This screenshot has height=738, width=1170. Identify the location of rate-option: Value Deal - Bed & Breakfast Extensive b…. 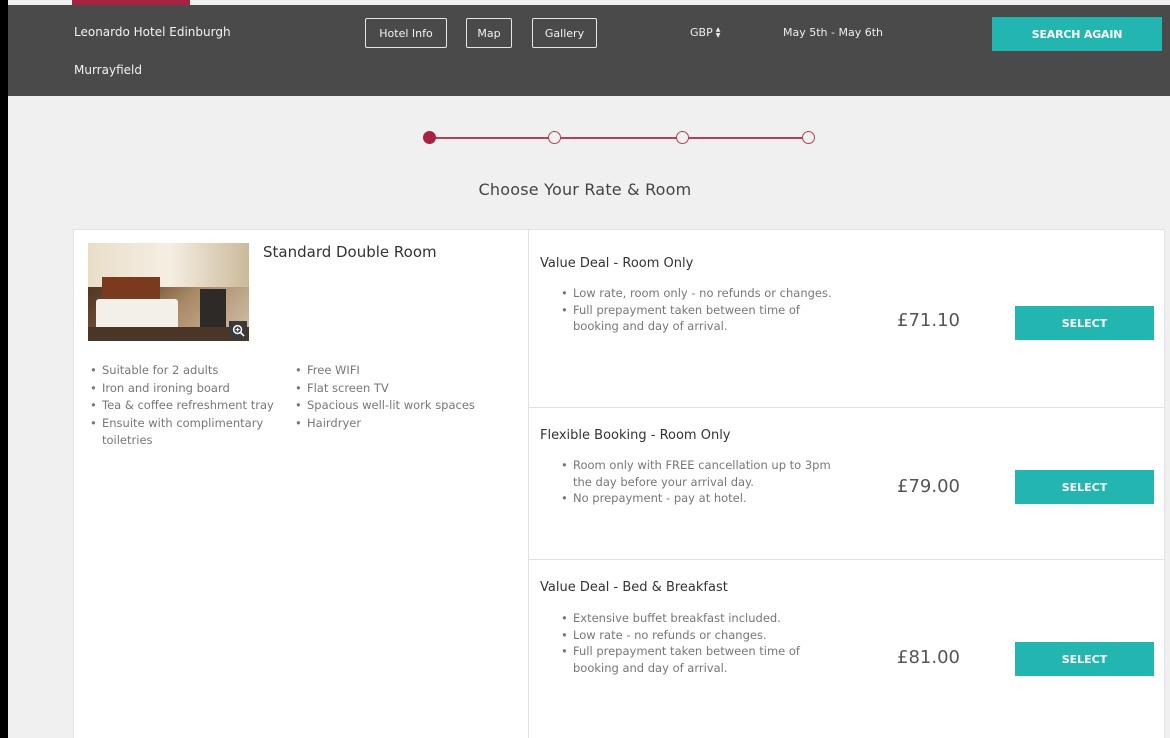
(847, 649).